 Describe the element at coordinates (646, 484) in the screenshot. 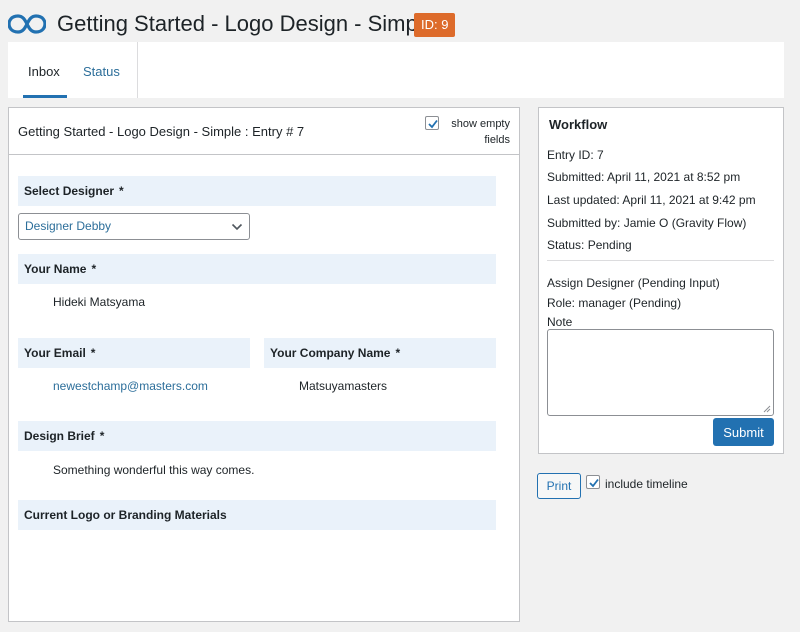

I see `include-timeline-label: include timeline` at that location.